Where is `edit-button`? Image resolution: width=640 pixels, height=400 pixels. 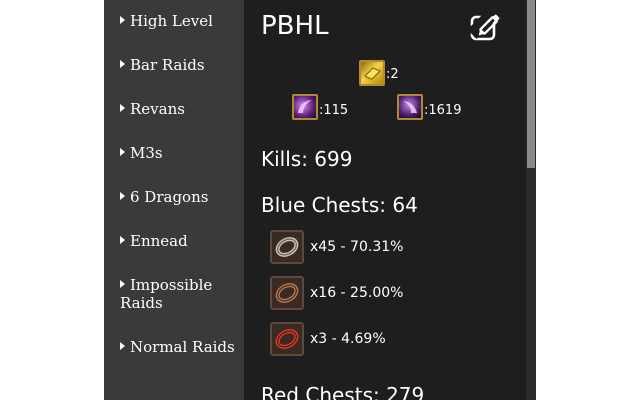 edit-button is located at coordinates (484, 24).